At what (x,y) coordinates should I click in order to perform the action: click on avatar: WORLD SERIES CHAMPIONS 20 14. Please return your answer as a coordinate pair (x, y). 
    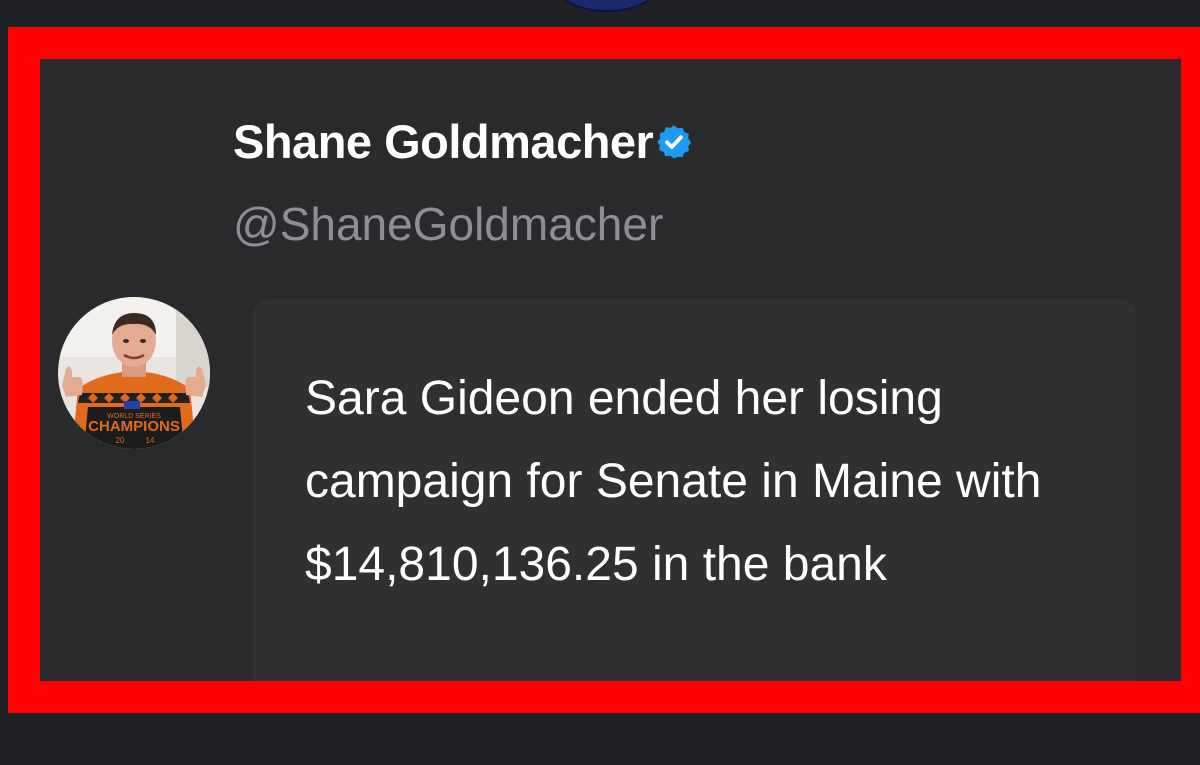
    Looking at the image, I should click on (134, 373).